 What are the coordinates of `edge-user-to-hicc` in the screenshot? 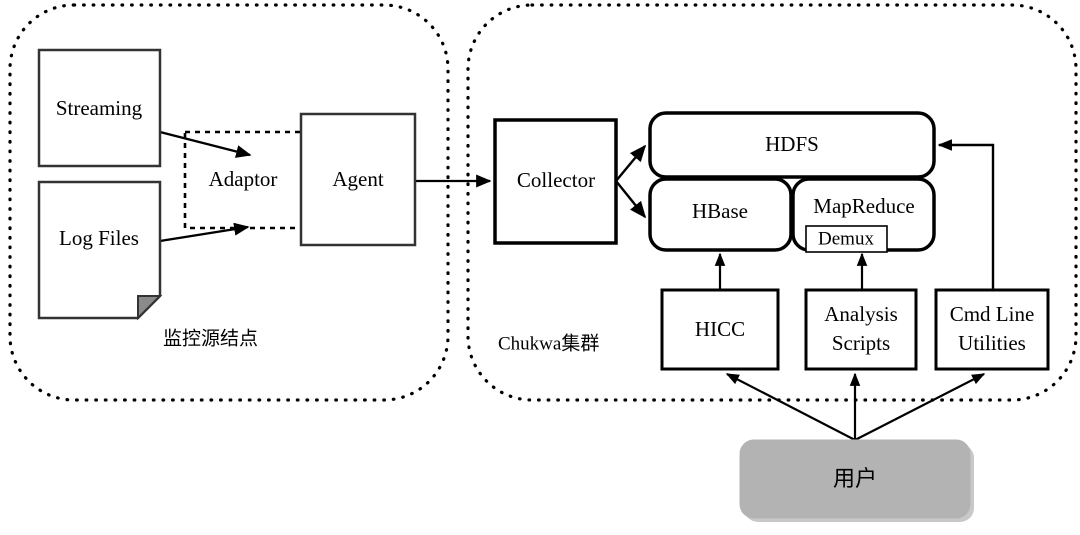 It's located at (790, 407).